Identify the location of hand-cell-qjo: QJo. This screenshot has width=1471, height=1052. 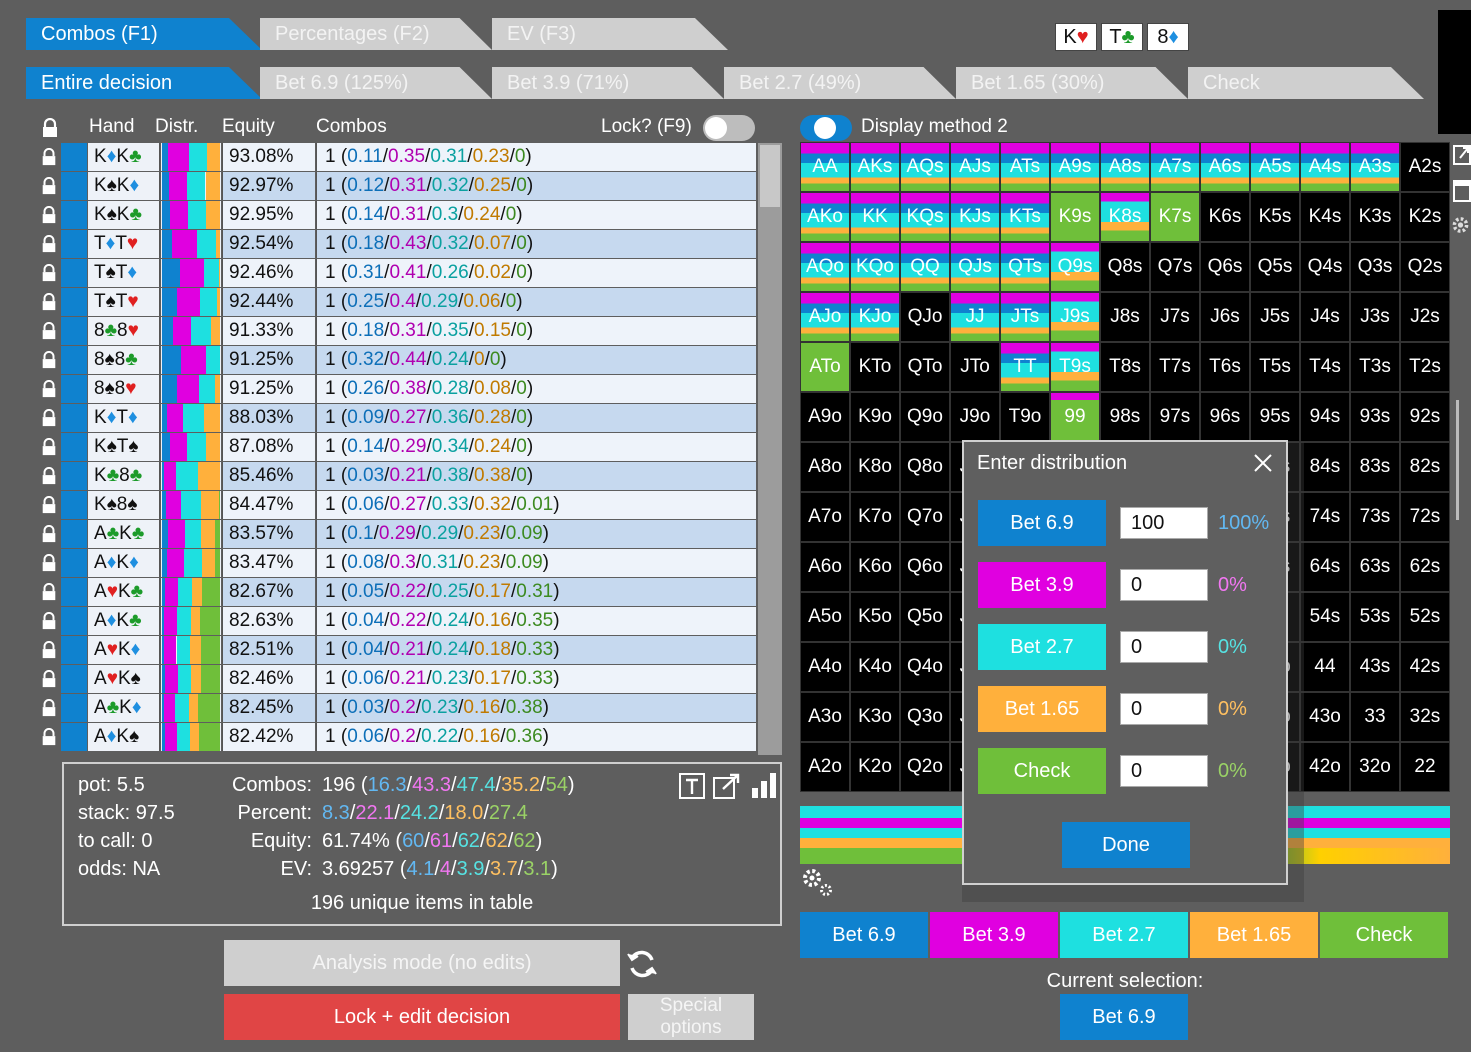
(925, 317).